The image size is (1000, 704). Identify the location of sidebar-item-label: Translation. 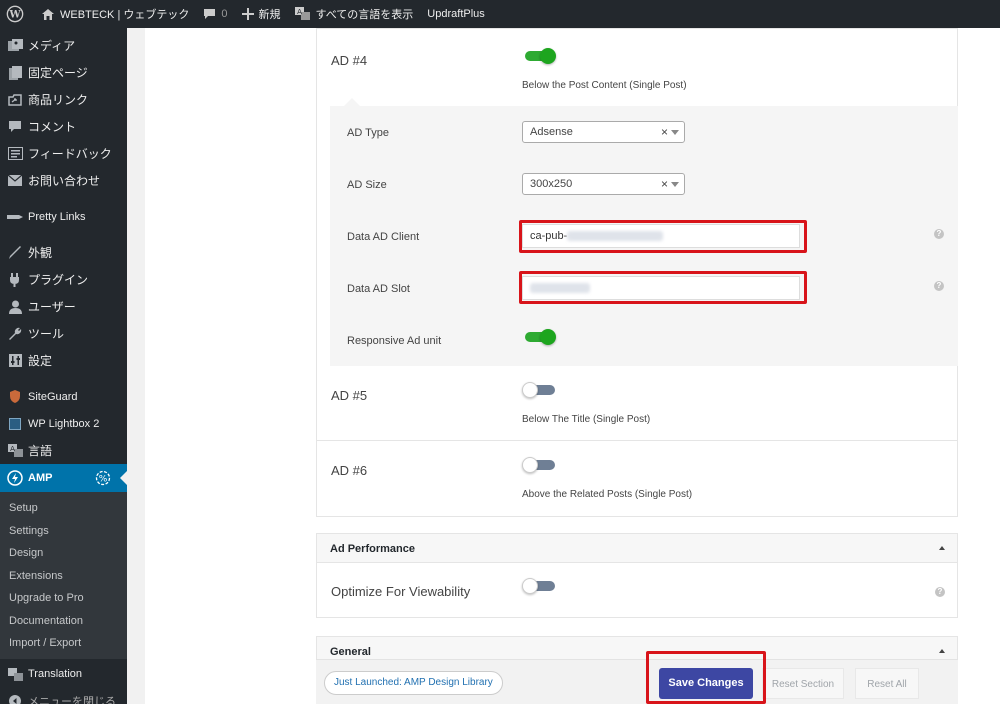
(55, 674).